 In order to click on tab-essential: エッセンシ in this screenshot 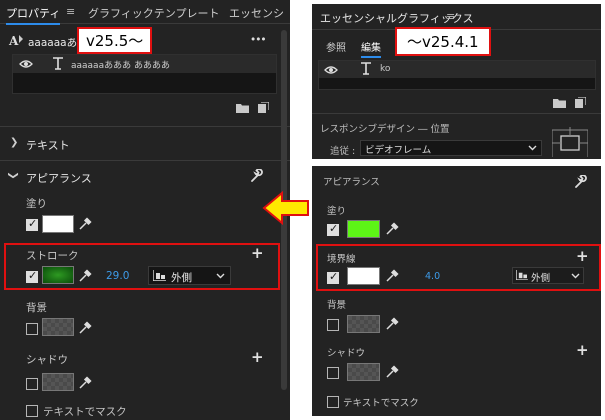, I will do `click(258, 13)`.